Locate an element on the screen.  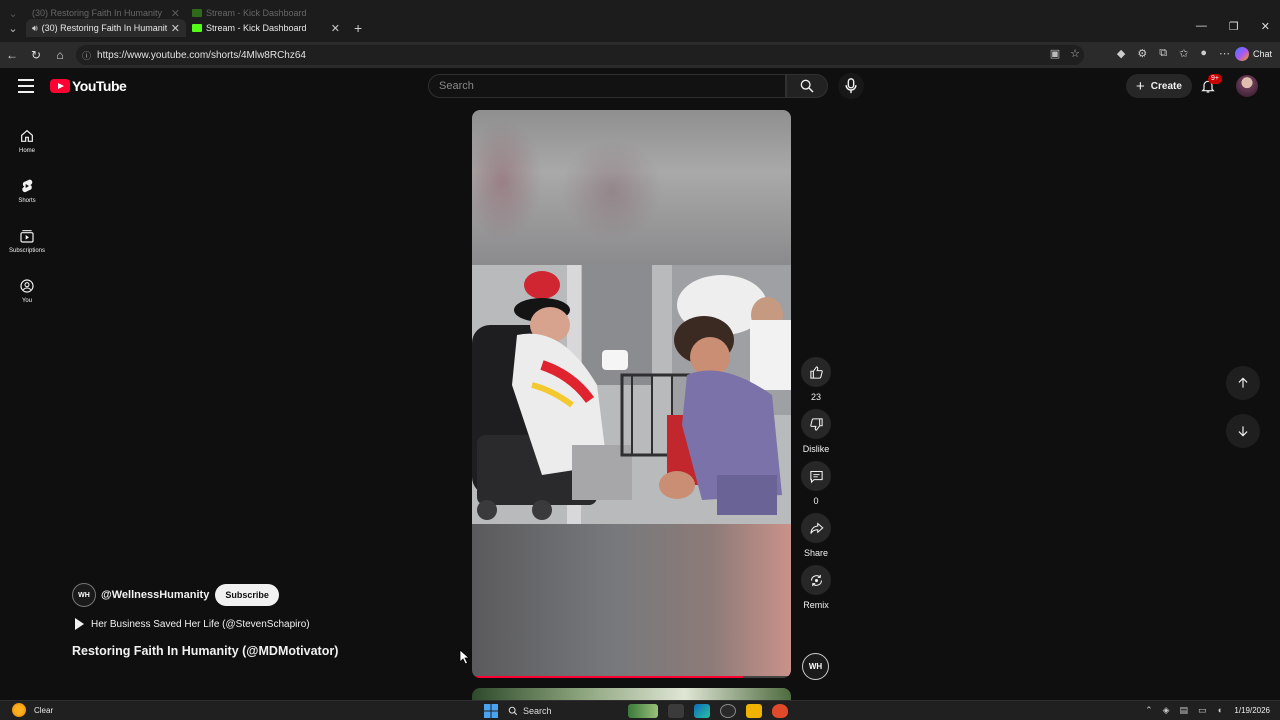
system-tray: ⌃ ◈ ▤ ▭ ◖ is located at coordinates (1183, 710).